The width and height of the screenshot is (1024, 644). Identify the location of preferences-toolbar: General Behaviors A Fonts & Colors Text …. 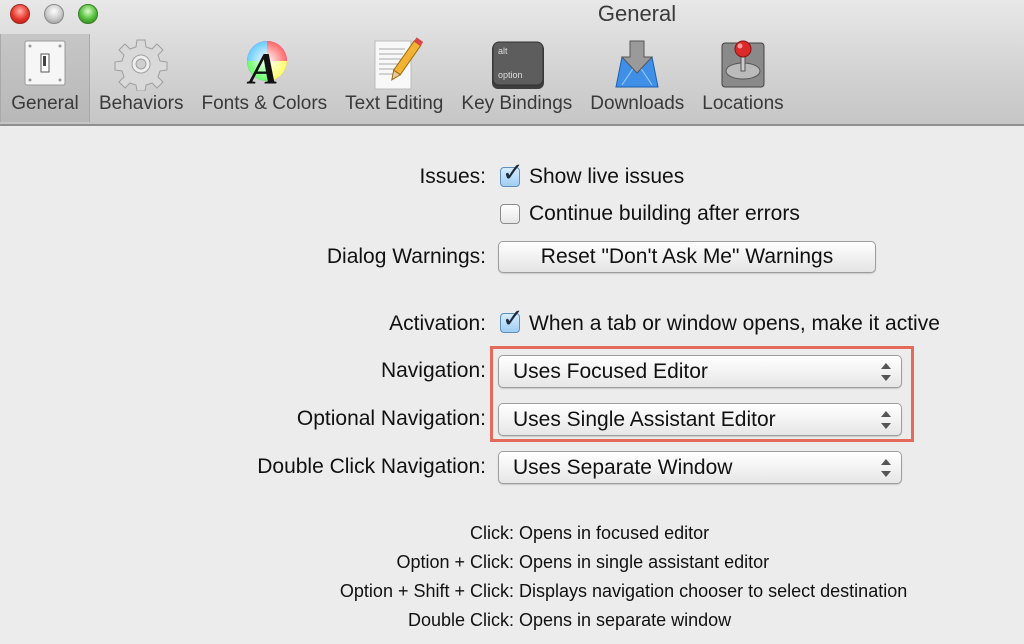
(396, 79).